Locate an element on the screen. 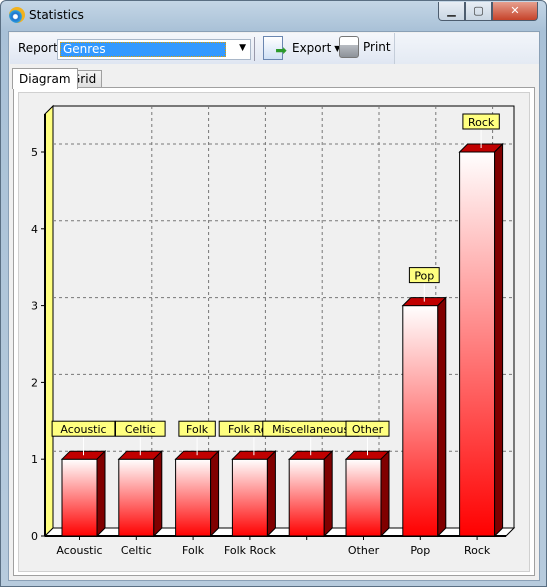 The height and width of the screenshot is (587, 547). bar-miscellaneous is located at coordinates (306, 497).